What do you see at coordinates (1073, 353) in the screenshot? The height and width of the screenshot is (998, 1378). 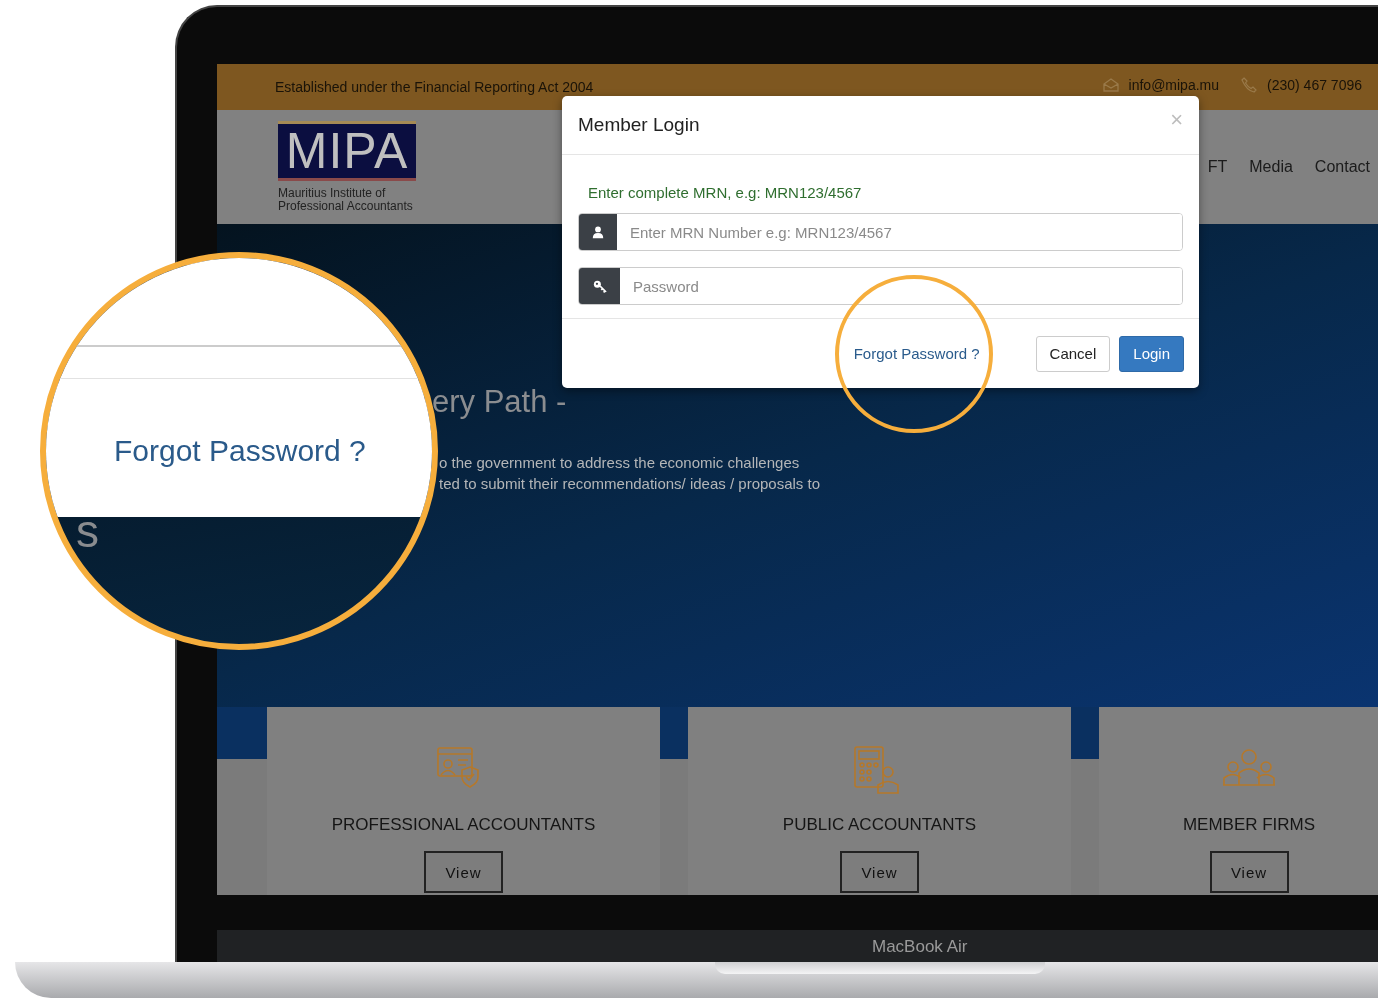 I see `cancel-button: Cancel` at bounding box center [1073, 353].